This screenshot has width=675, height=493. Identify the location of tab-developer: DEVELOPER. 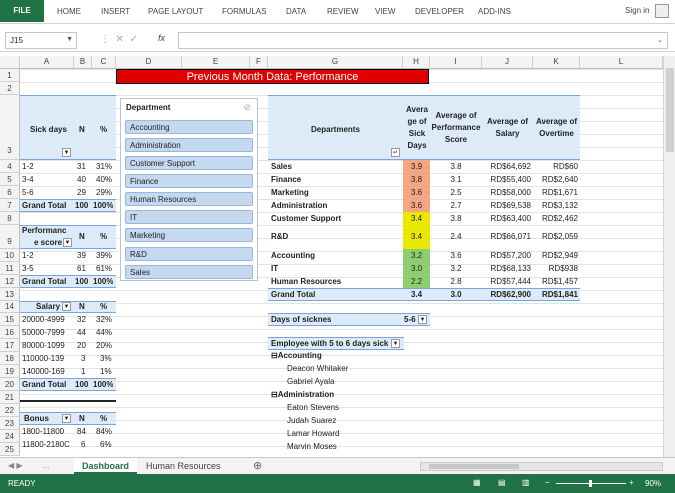
(439, 11).